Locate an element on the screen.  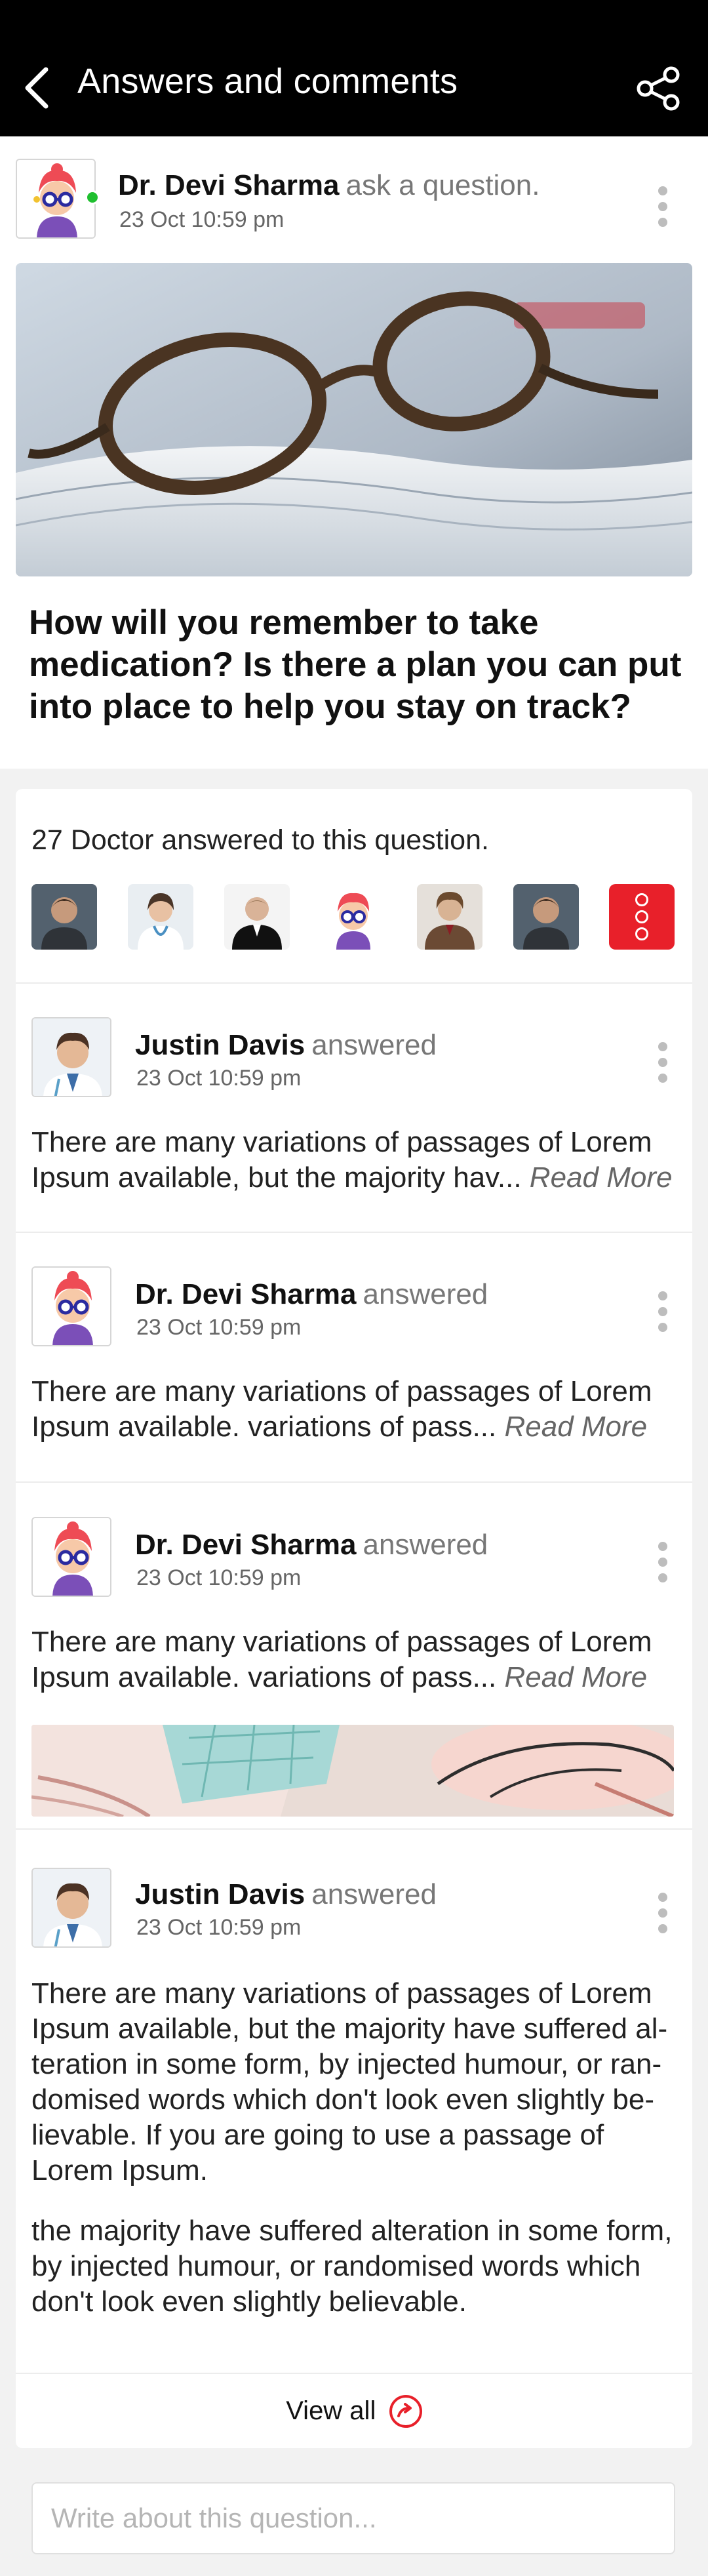
back-button is located at coordinates (38, 88).